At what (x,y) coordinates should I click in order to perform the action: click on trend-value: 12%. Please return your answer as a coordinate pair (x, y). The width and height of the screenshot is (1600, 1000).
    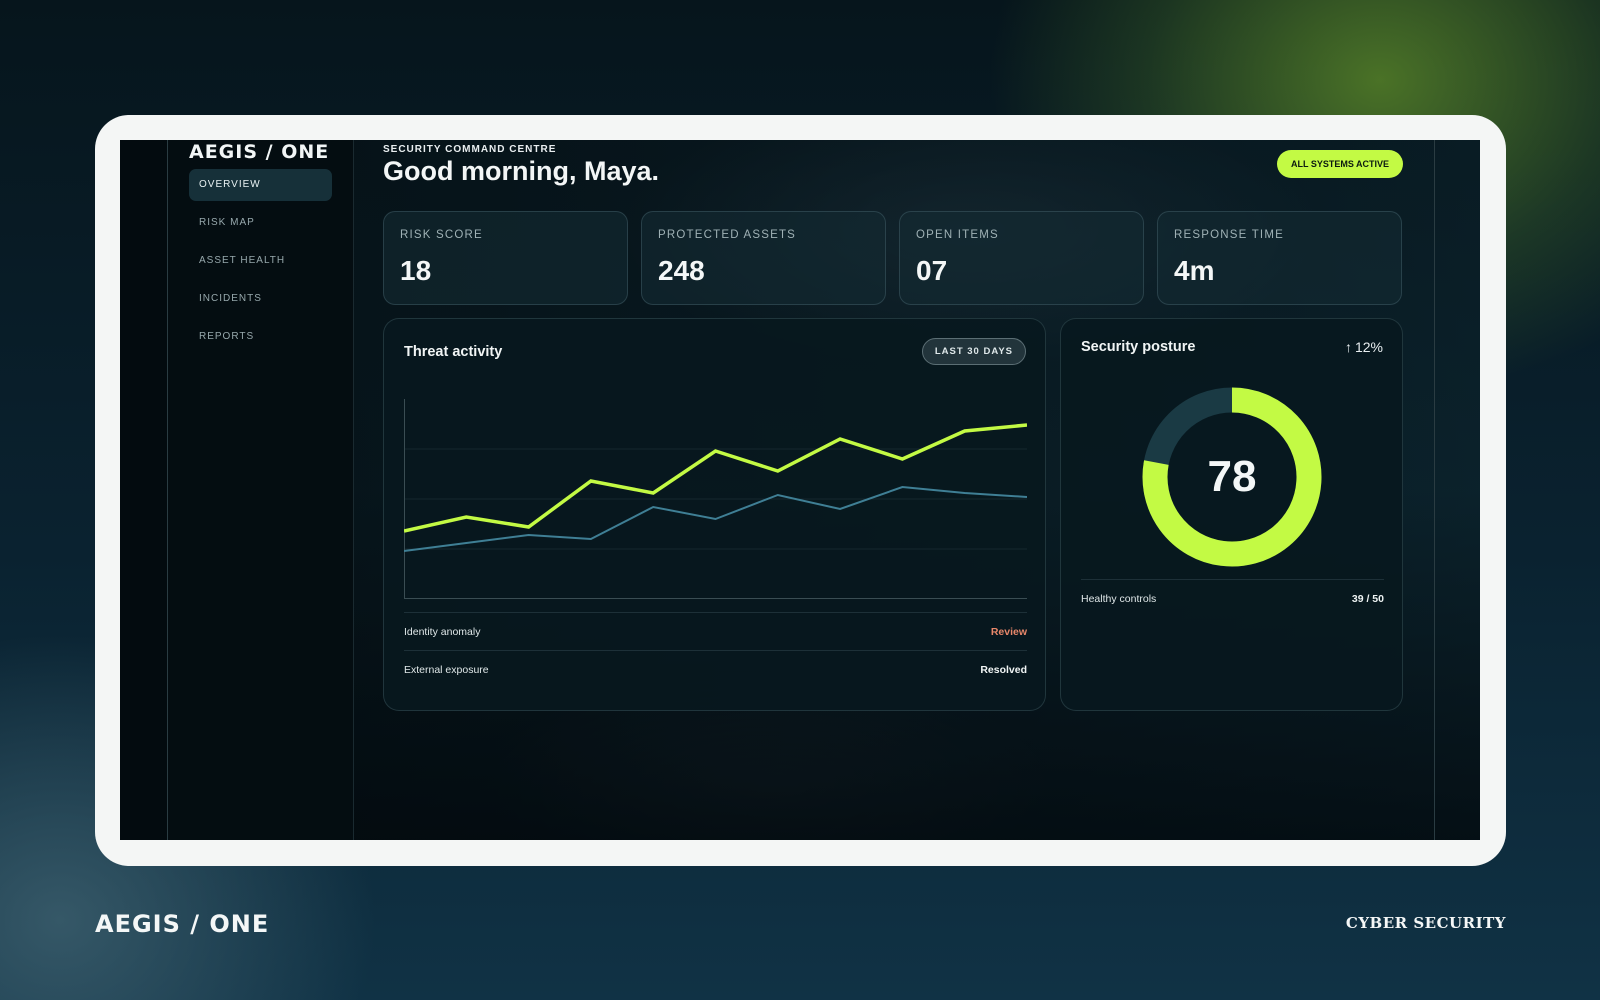
    Looking at the image, I should click on (1368, 347).